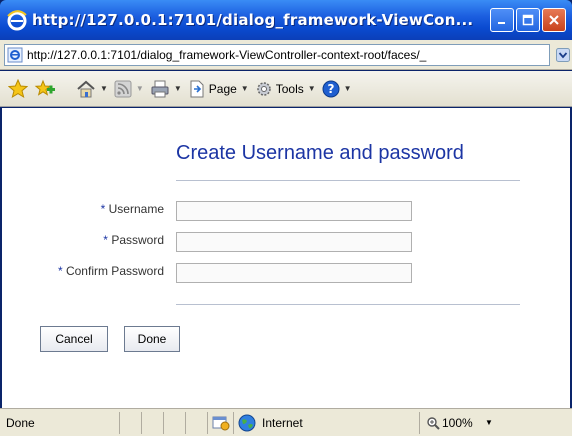 This screenshot has height=436, width=572. I want to click on zoom-level: 100%, so click(457, 422).